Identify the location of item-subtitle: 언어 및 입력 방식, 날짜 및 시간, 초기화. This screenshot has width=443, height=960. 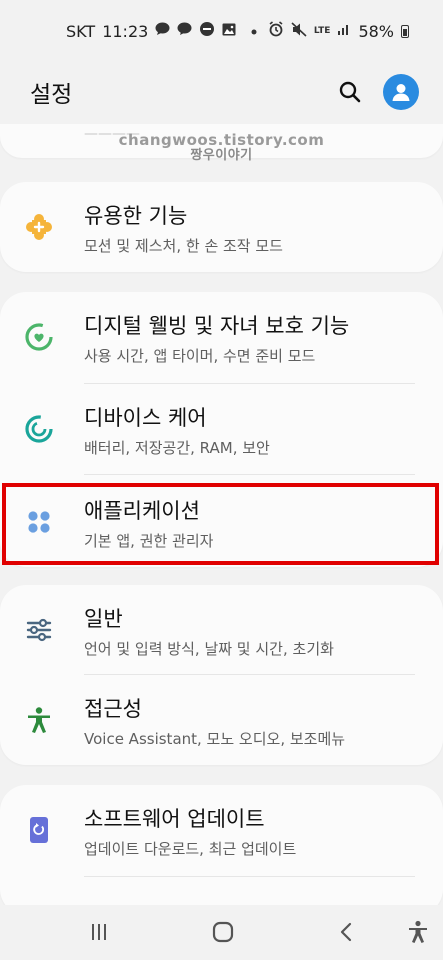
(209, 649).